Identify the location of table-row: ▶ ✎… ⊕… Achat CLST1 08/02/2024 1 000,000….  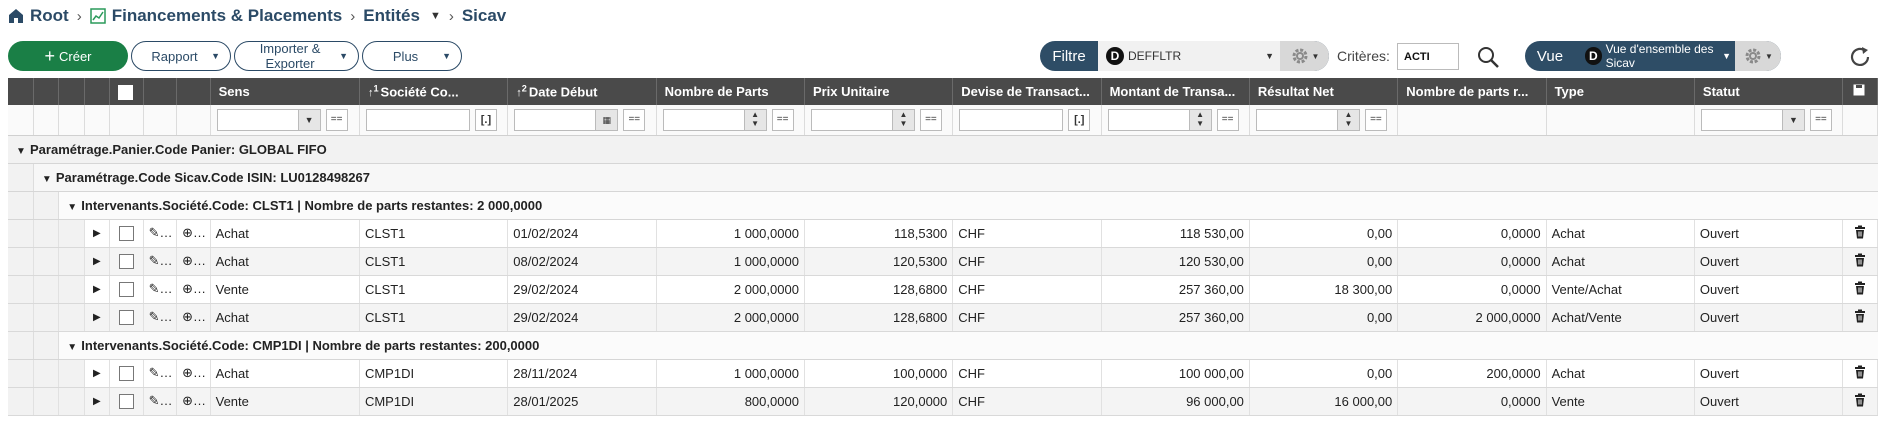
(943, 261).